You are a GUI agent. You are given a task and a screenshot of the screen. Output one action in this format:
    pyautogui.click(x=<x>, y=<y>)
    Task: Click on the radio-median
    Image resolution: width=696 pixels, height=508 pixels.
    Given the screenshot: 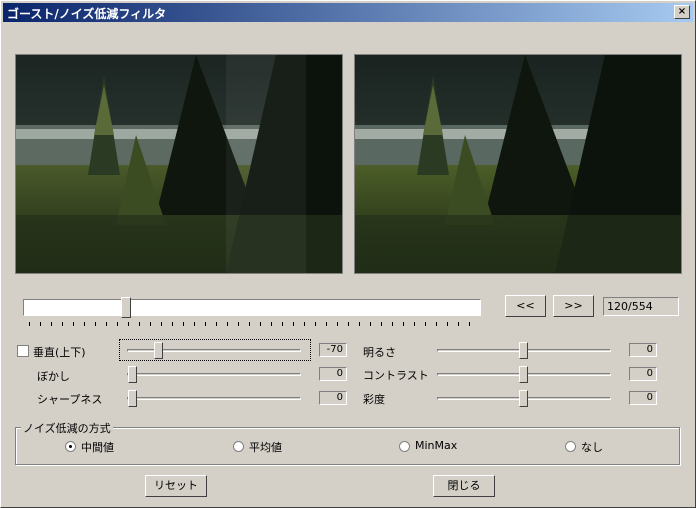 What is the action you would take?
    pyautogui.click(x=70, y=446)
    